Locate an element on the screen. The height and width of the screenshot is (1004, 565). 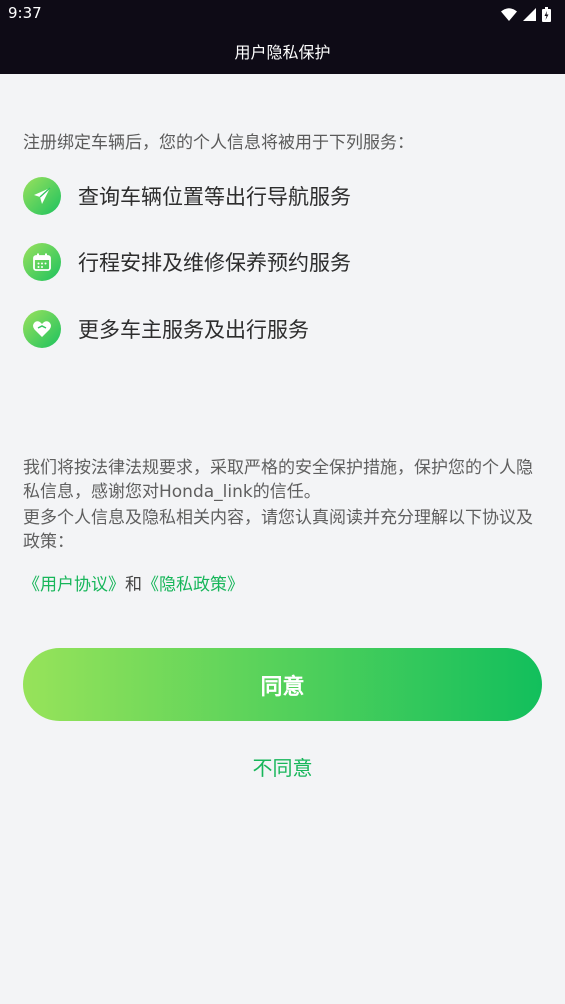
status-time: 9:37 is located at coordinates (25, 13).